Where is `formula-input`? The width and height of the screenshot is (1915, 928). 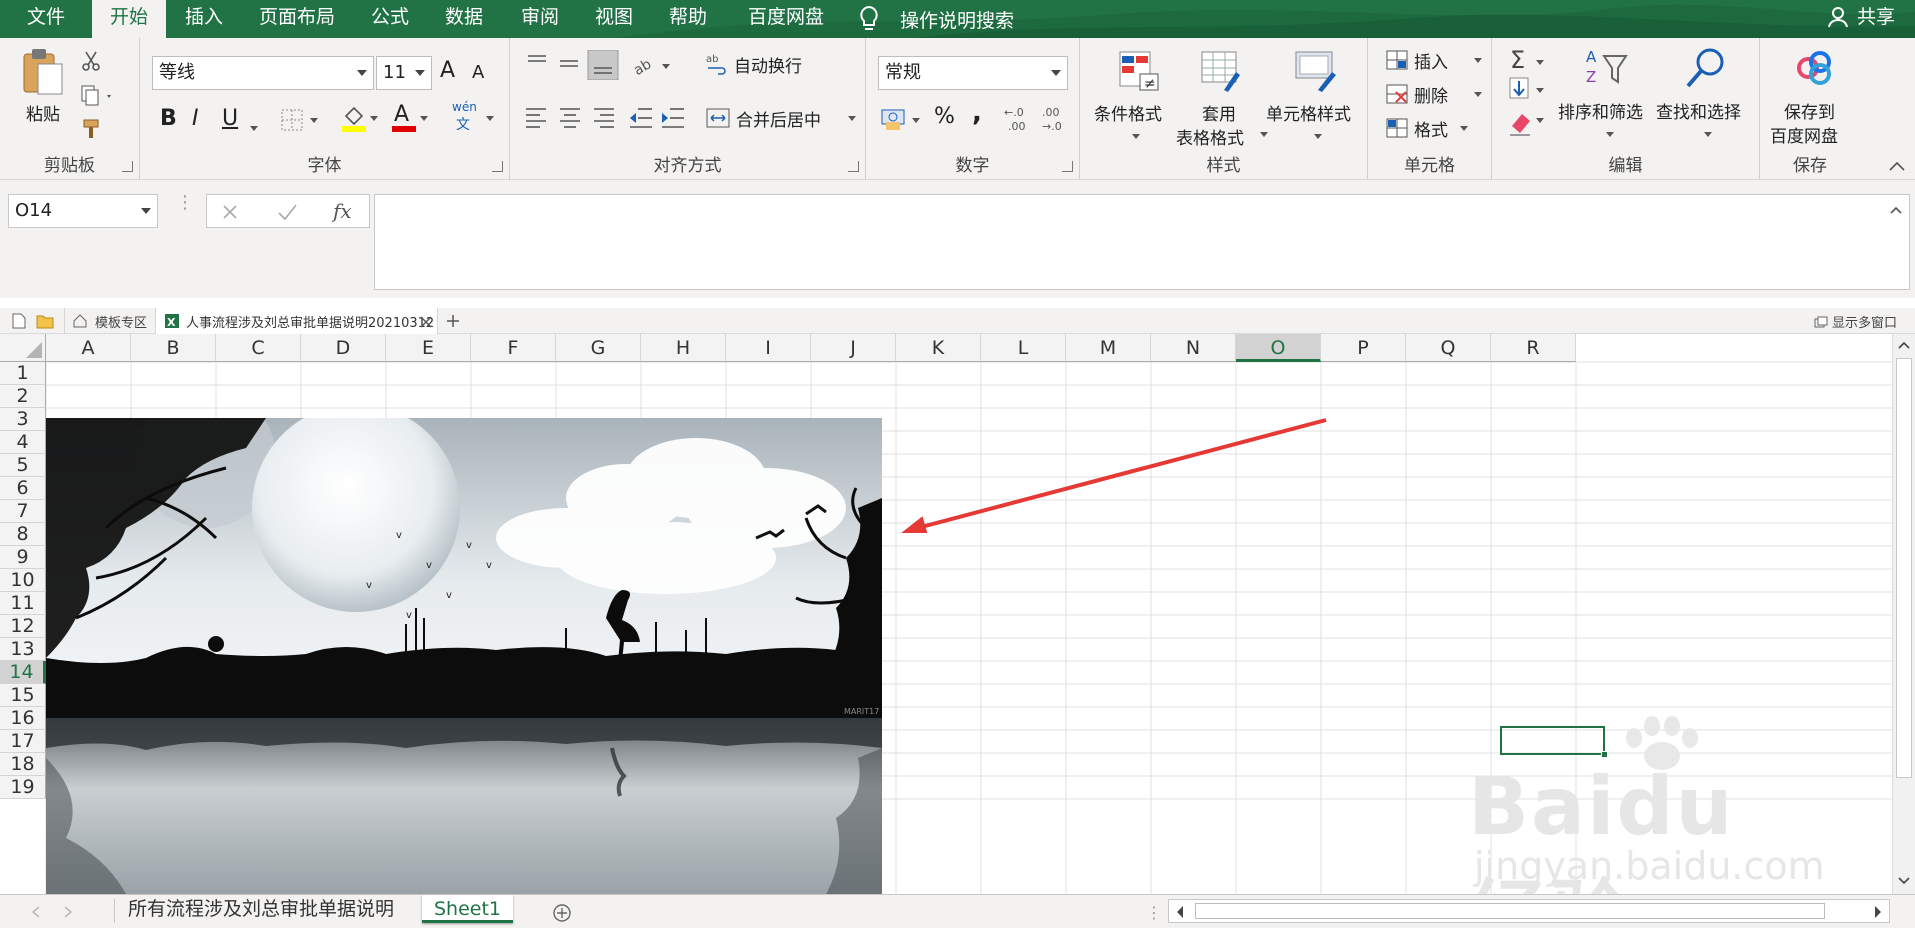 formula-input is located at coordinates (1142, 242).